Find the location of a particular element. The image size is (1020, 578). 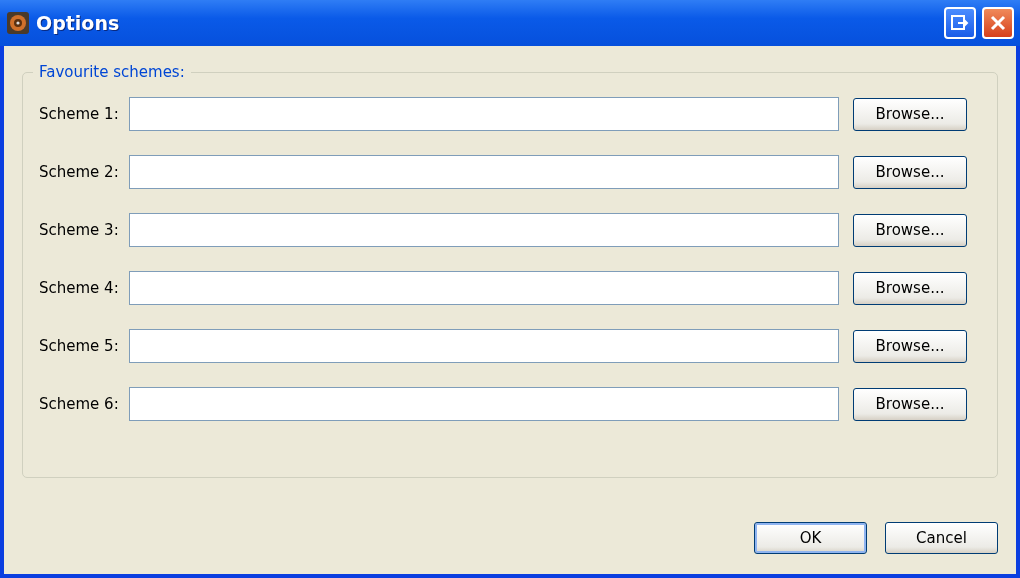

close-button is located at coordinates (998, 23).